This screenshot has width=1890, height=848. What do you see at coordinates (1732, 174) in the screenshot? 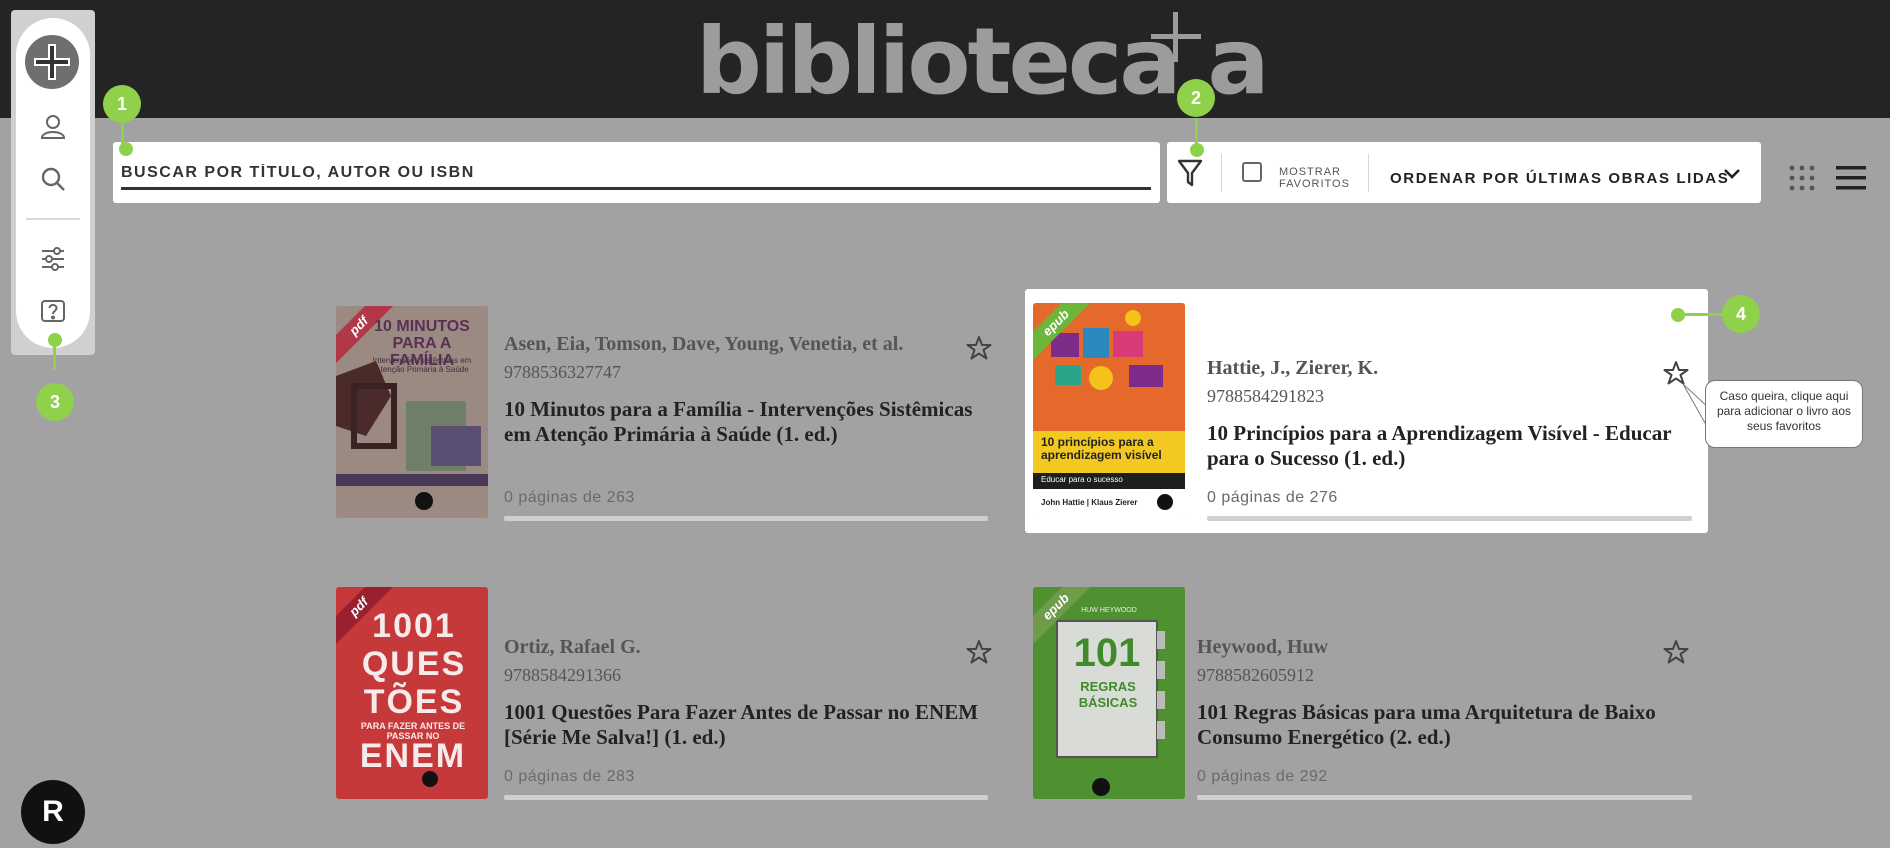
I see `chevron-down-icon` at bounding box center [1732, 174].